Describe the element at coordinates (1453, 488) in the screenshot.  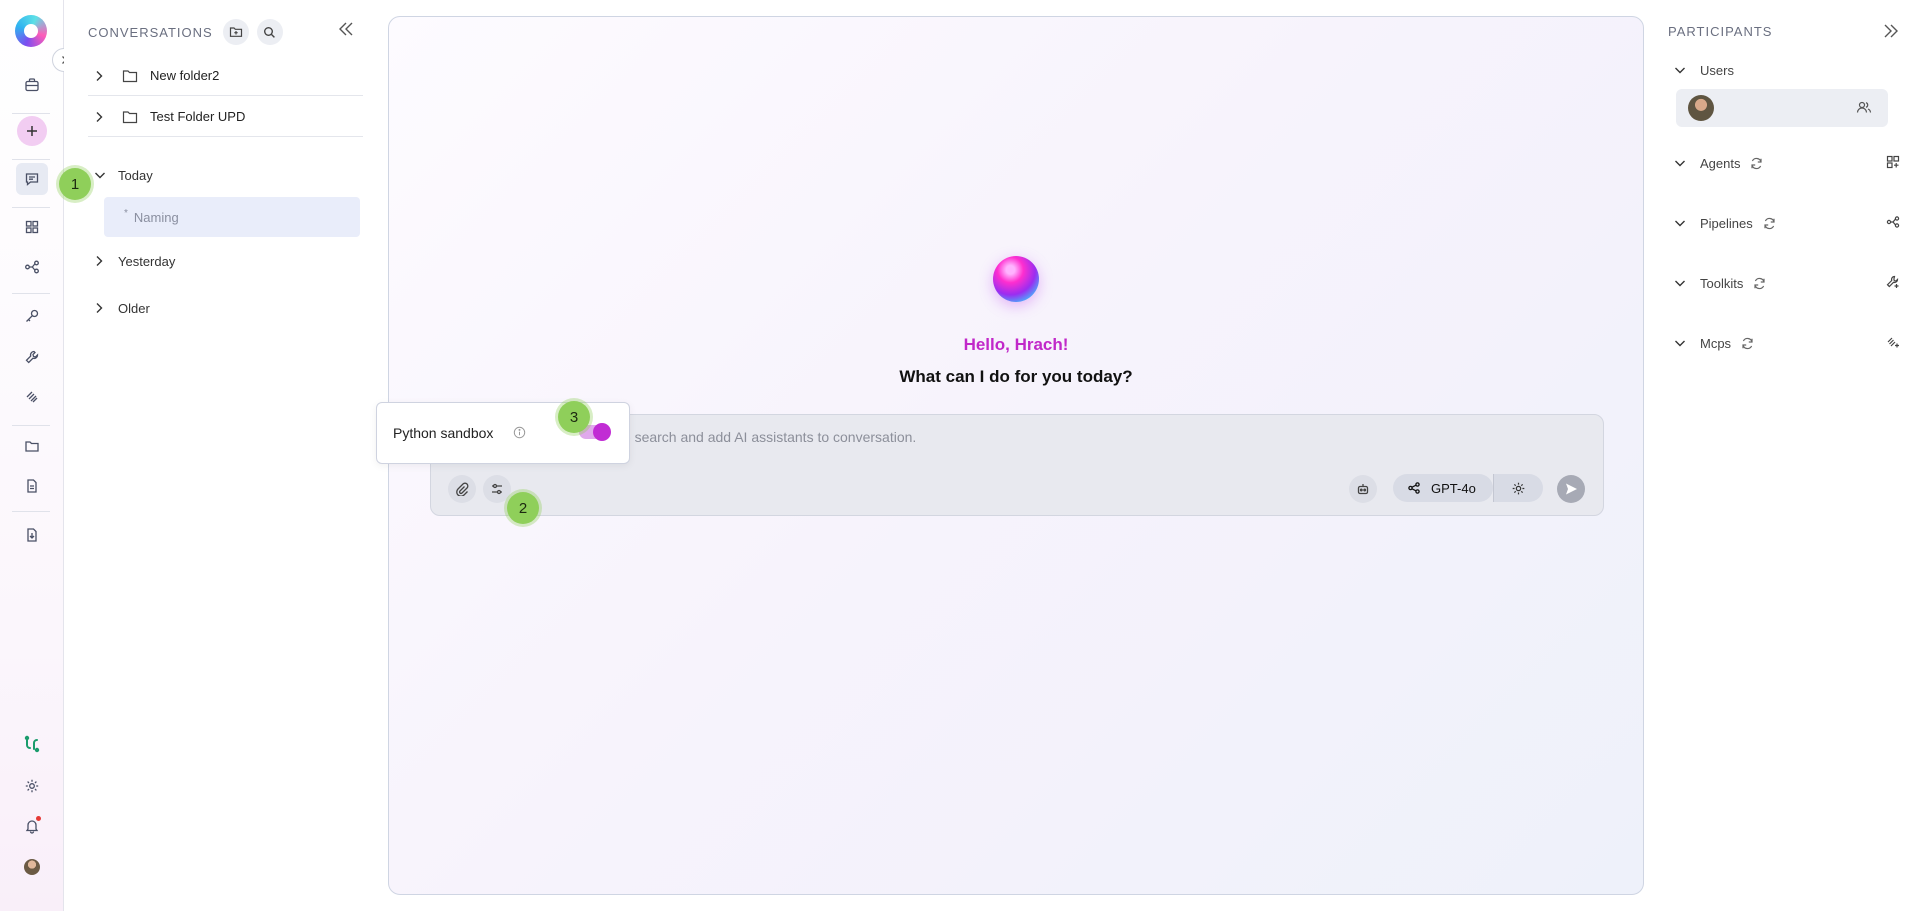
I see `model-label: GPT-4o` at that location.